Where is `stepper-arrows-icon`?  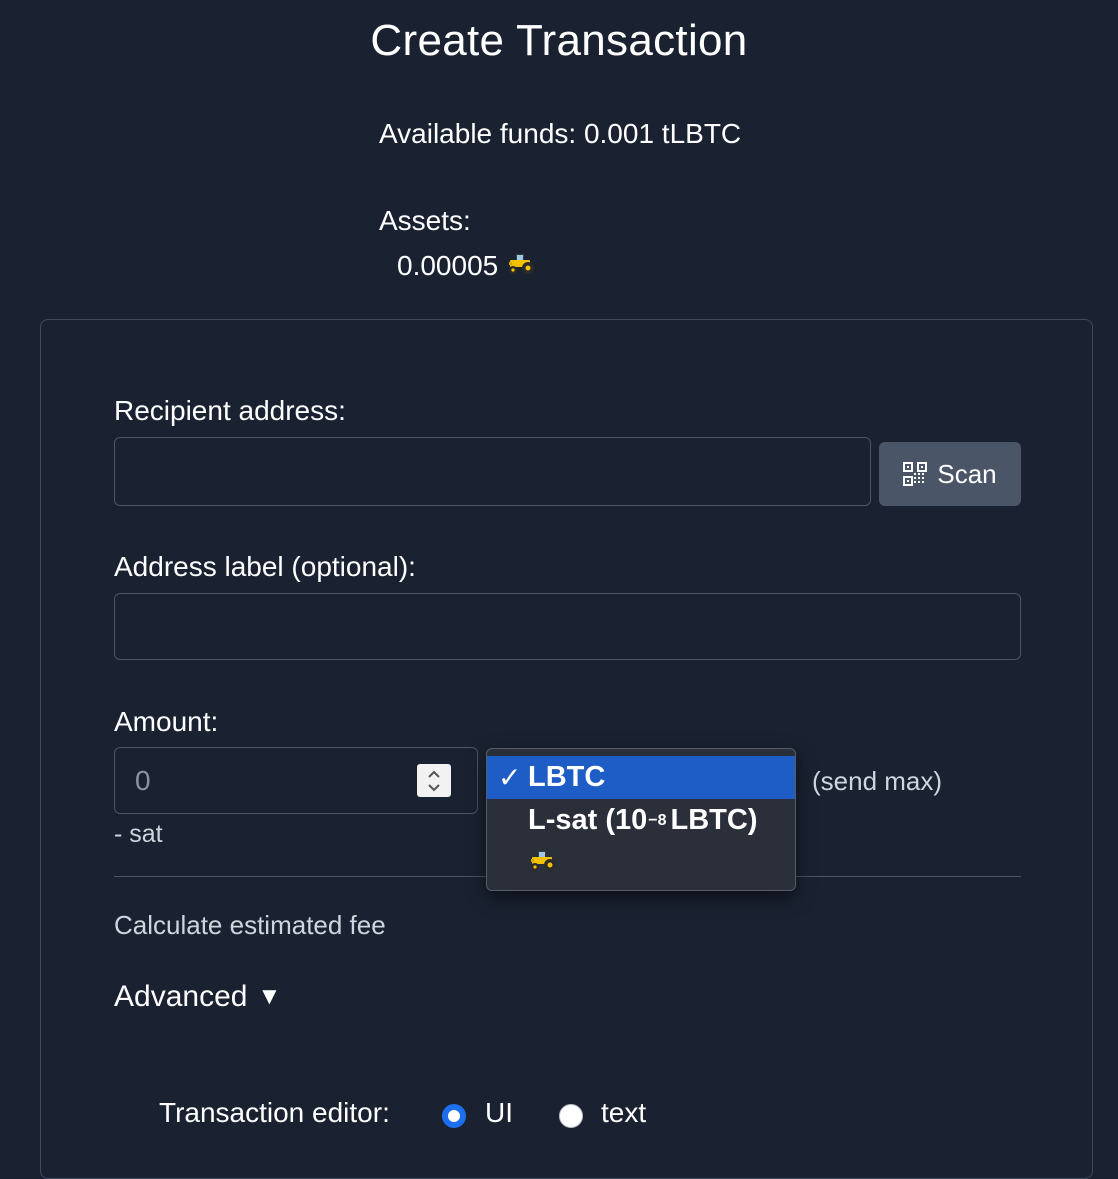
stepper-arrows-icon is located at coordinates (434, 780).